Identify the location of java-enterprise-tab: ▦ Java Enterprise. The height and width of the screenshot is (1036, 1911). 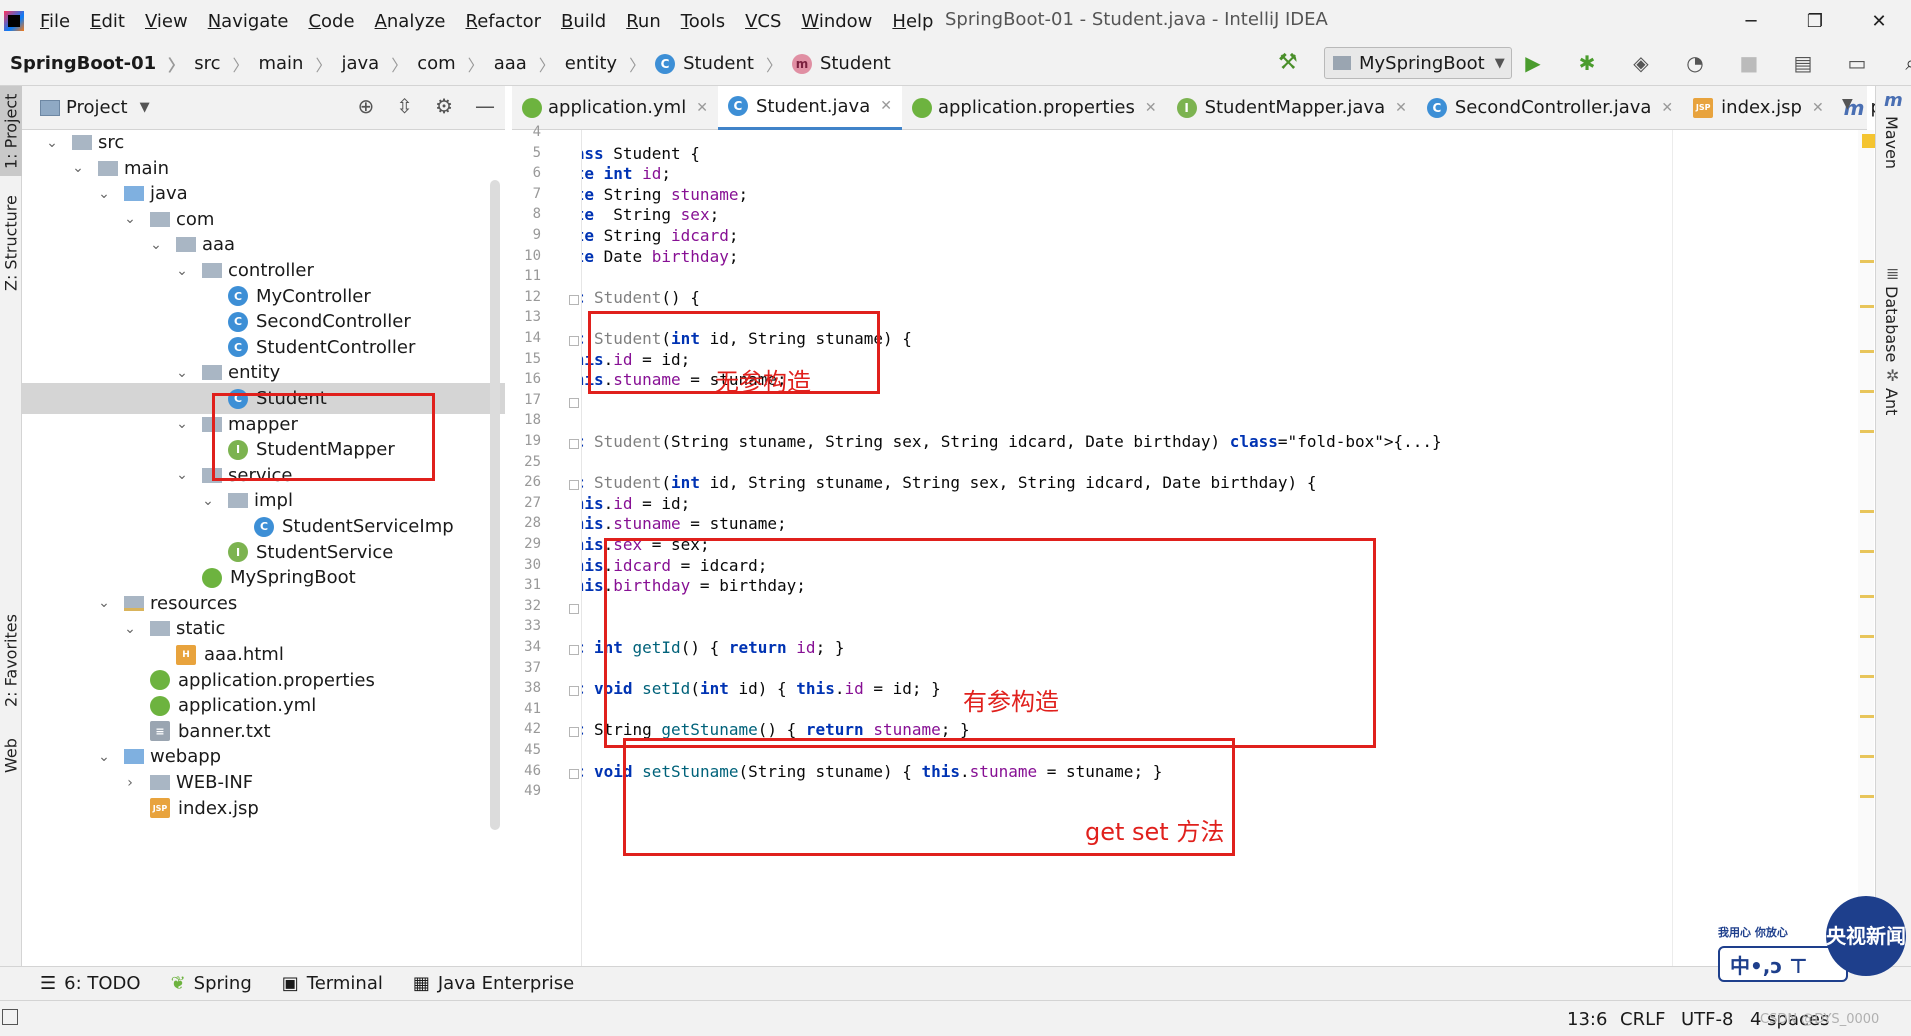
(493, 983).